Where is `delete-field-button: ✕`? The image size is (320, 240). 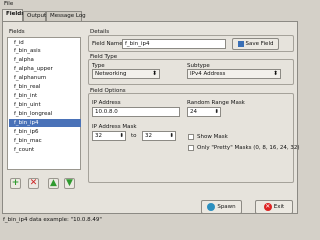
delete-field-button: ✕ is located at coordinates (33, 183).